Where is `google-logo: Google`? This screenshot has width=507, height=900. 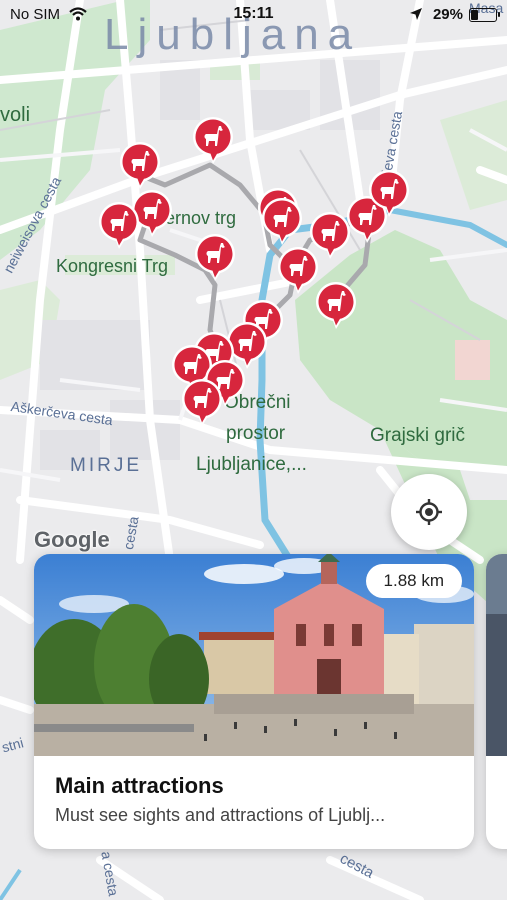
google-logo: Google is located at coordinates (72, 539).